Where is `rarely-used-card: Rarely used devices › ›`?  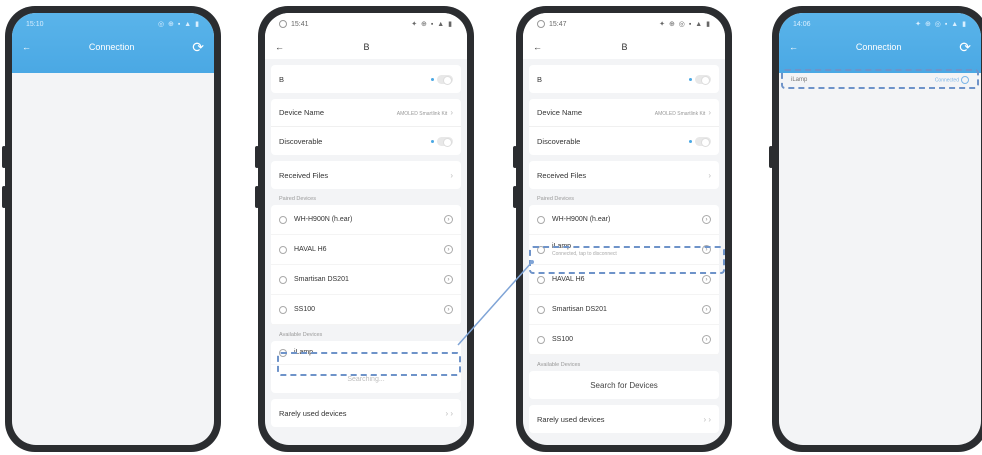 rarely-used-card: Rarely used devices › › is located at coordinates (366, 413).